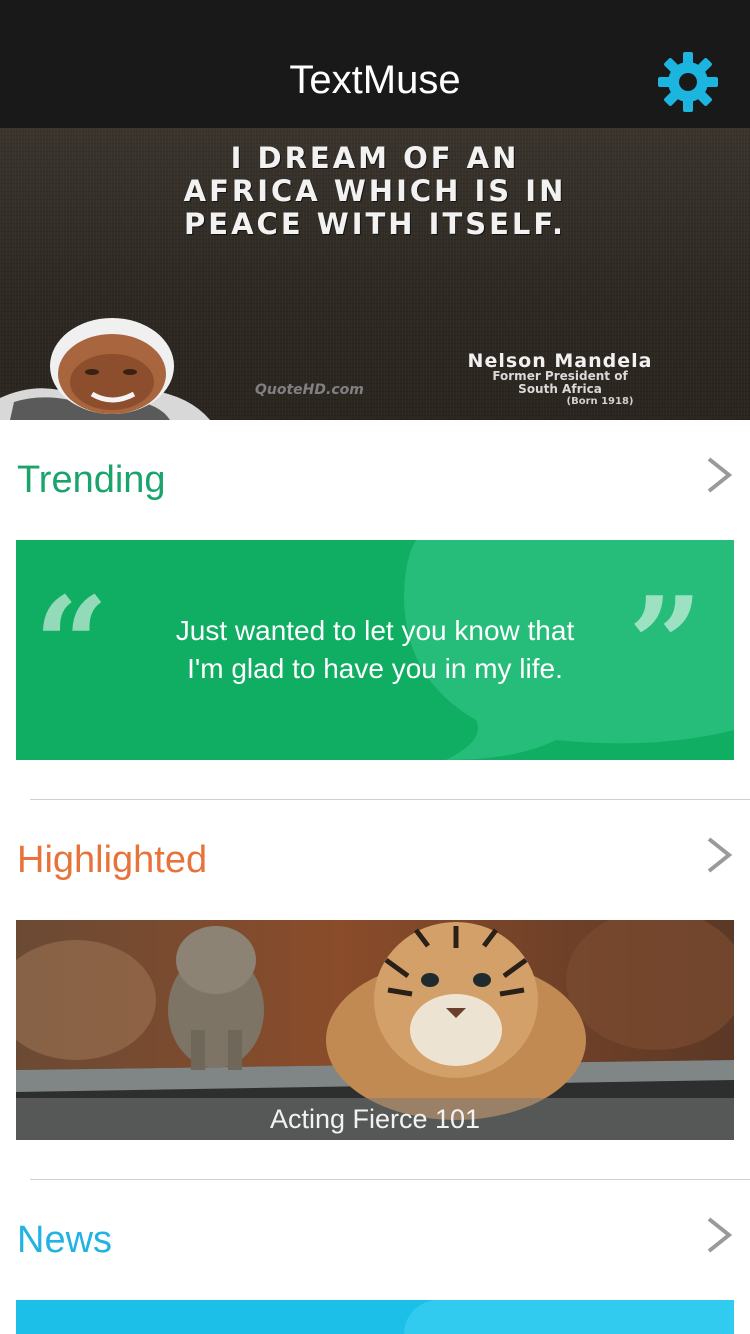 The width and height of the screenshot is (750, 1334). What do you see at coordinates (375, 80) in the screenshot?
I see `app-title: TextMuse` at bounding box center [375, 80].